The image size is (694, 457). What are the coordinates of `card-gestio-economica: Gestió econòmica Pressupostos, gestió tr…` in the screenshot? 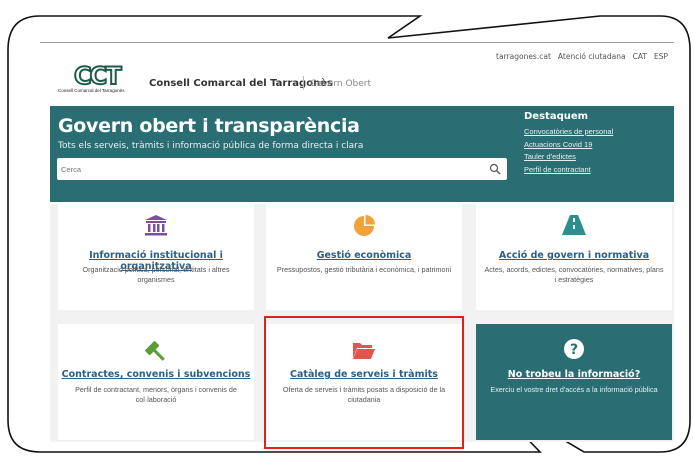 It's located at (364, 257).